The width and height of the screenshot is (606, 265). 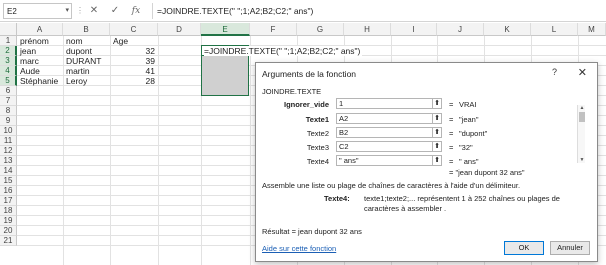 What do you see at coordinates (8, 171) in the screenshot?
I see `row-header-14: 14` at bounding box center [8, 171].